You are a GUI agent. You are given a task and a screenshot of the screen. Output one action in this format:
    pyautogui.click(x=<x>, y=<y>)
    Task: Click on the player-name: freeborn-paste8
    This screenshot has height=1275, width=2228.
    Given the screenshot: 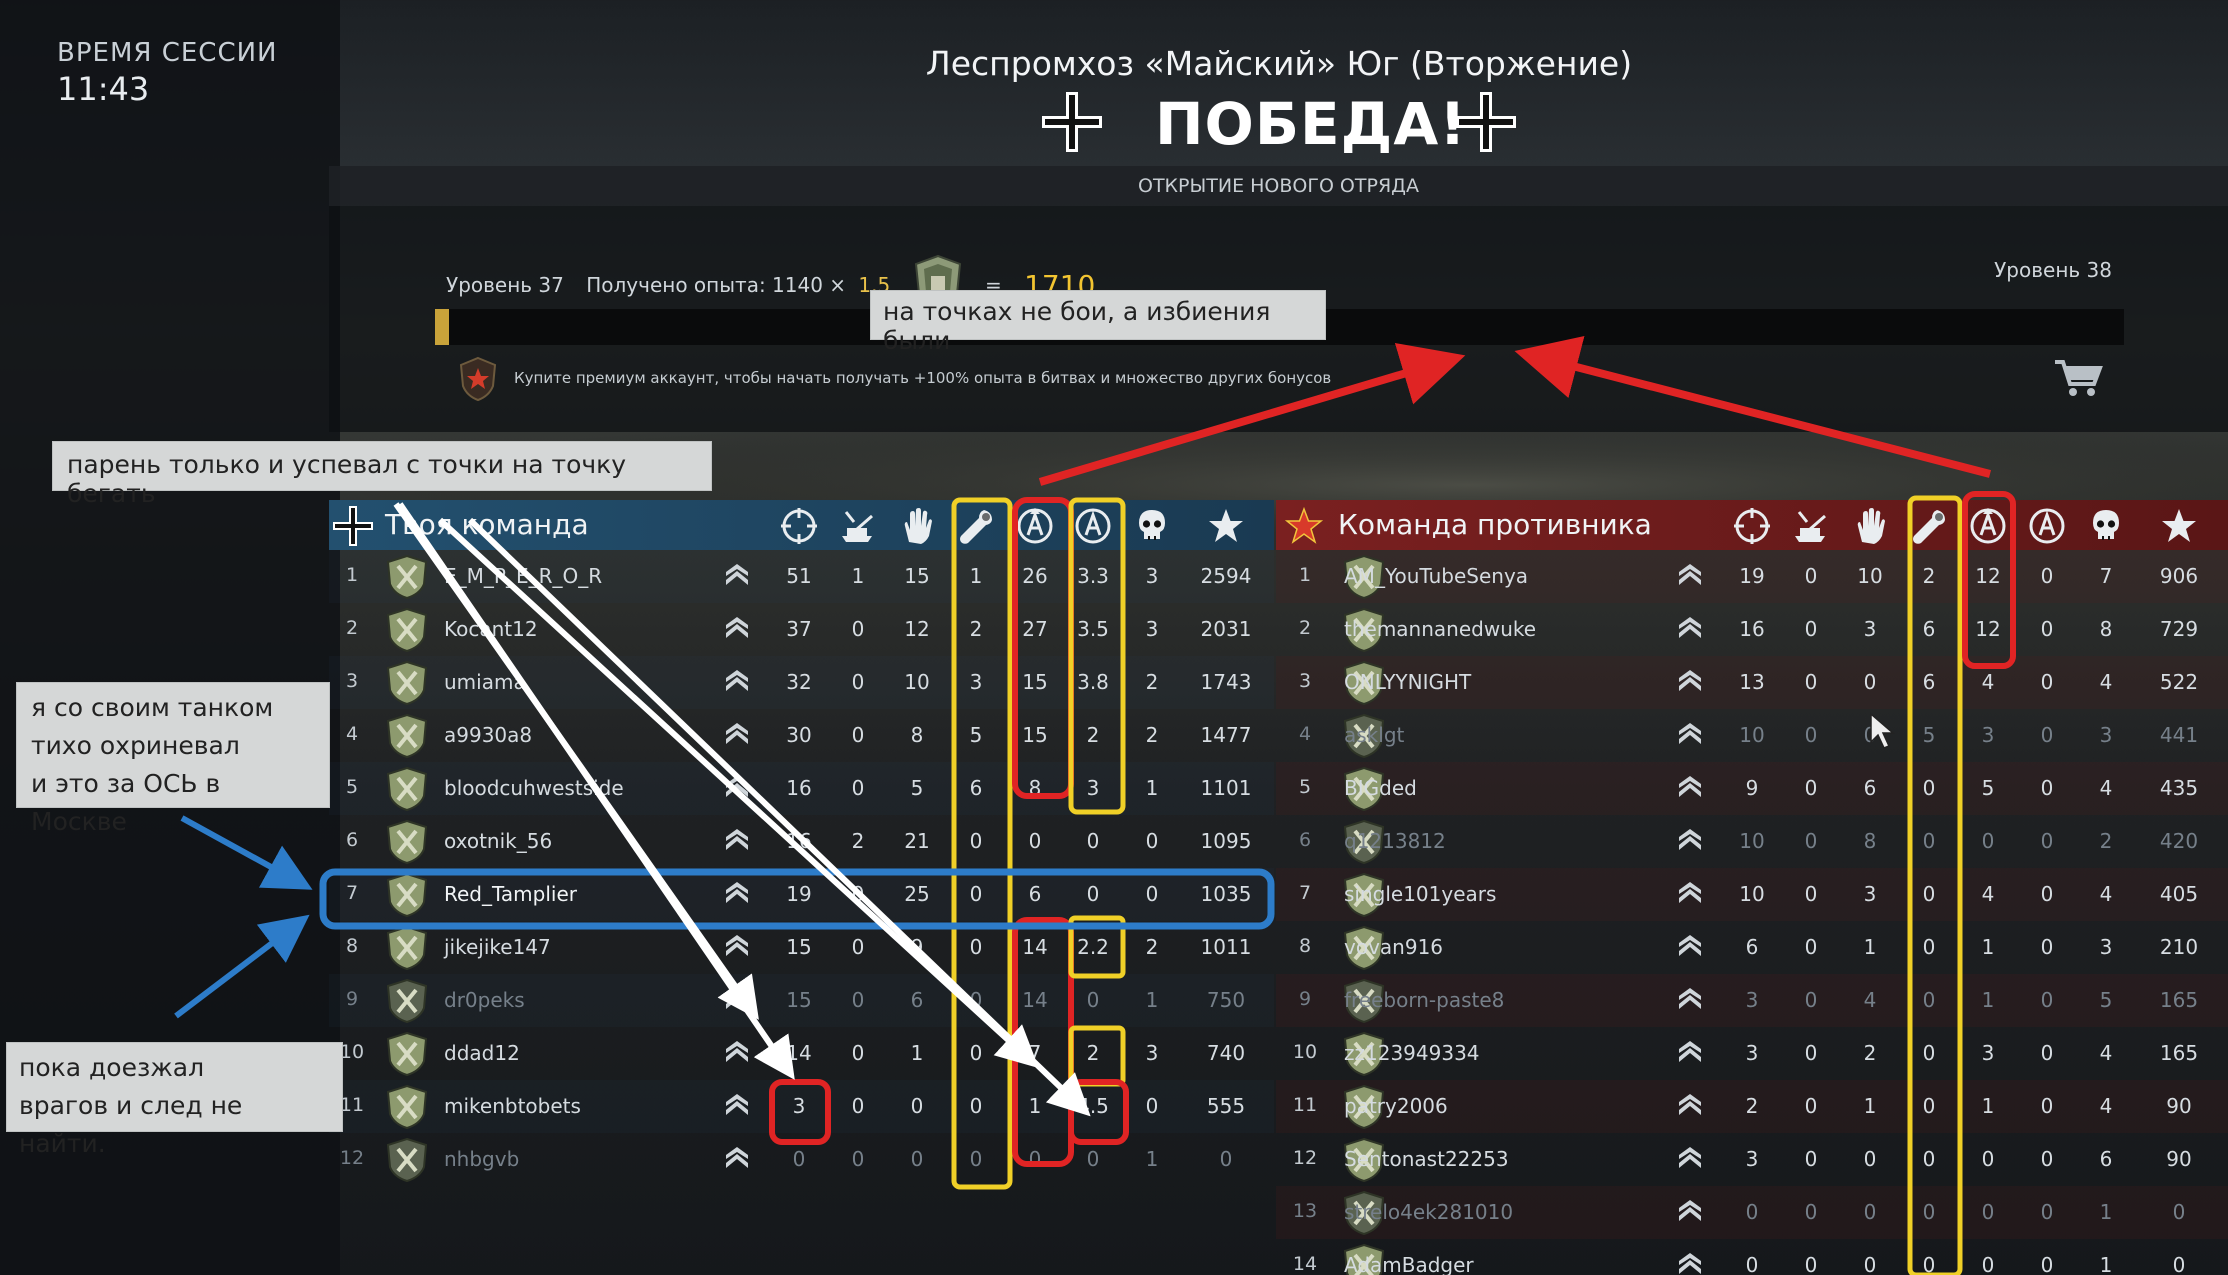 What is the action you would take?
    pyautogui.click(x=1424, y=1000)
    